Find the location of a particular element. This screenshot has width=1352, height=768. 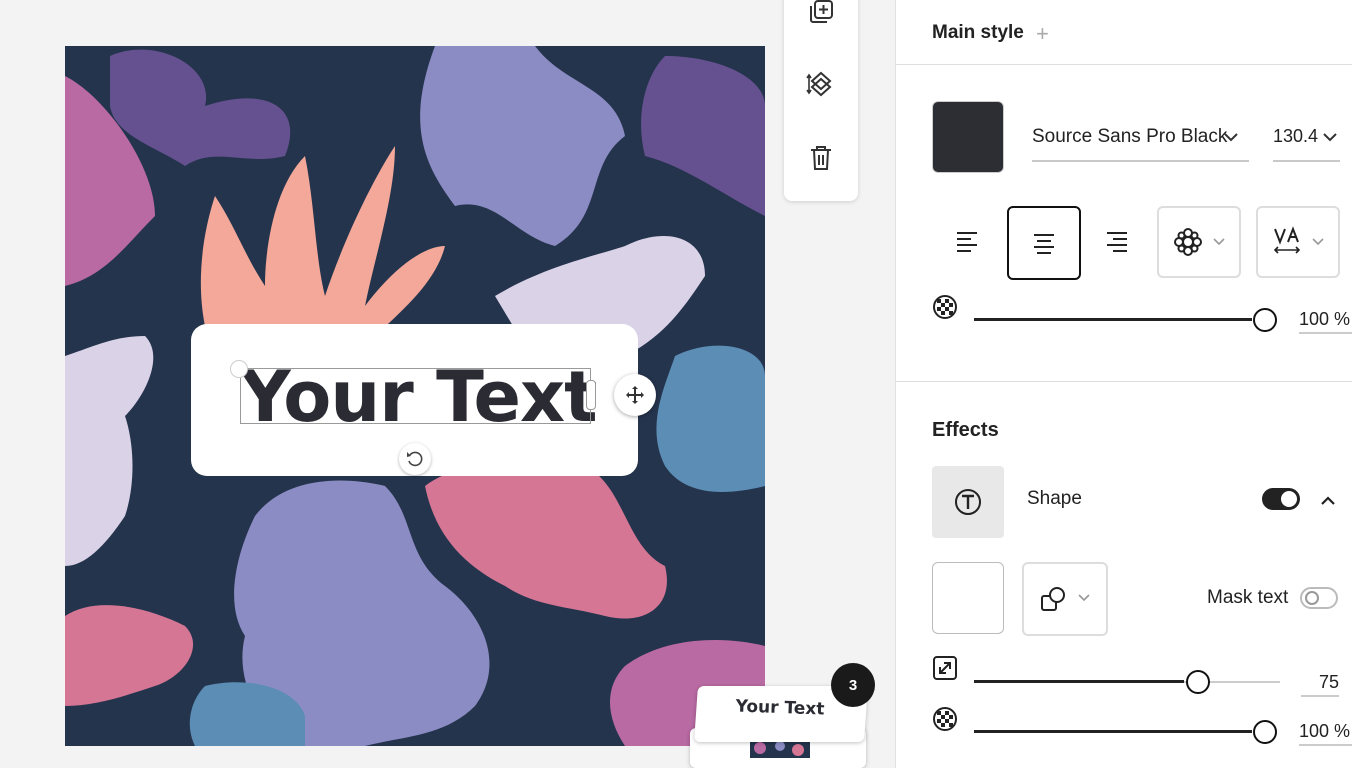

shape-size-value: 75 is located at coordinates (1320, 684).